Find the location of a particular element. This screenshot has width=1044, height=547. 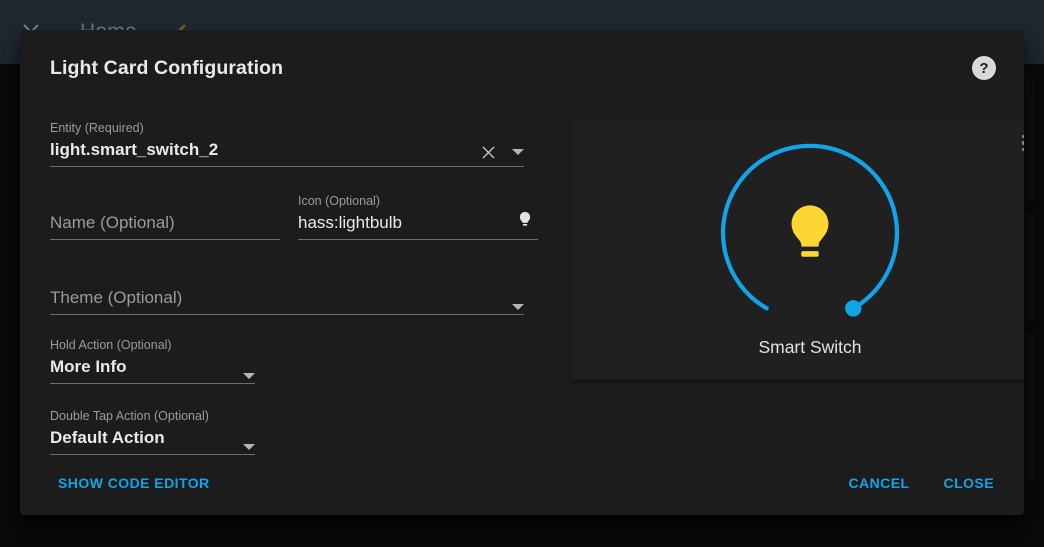

hold-action-field: Hold Action (Optional) More Info is located at coordinates (152, 360).